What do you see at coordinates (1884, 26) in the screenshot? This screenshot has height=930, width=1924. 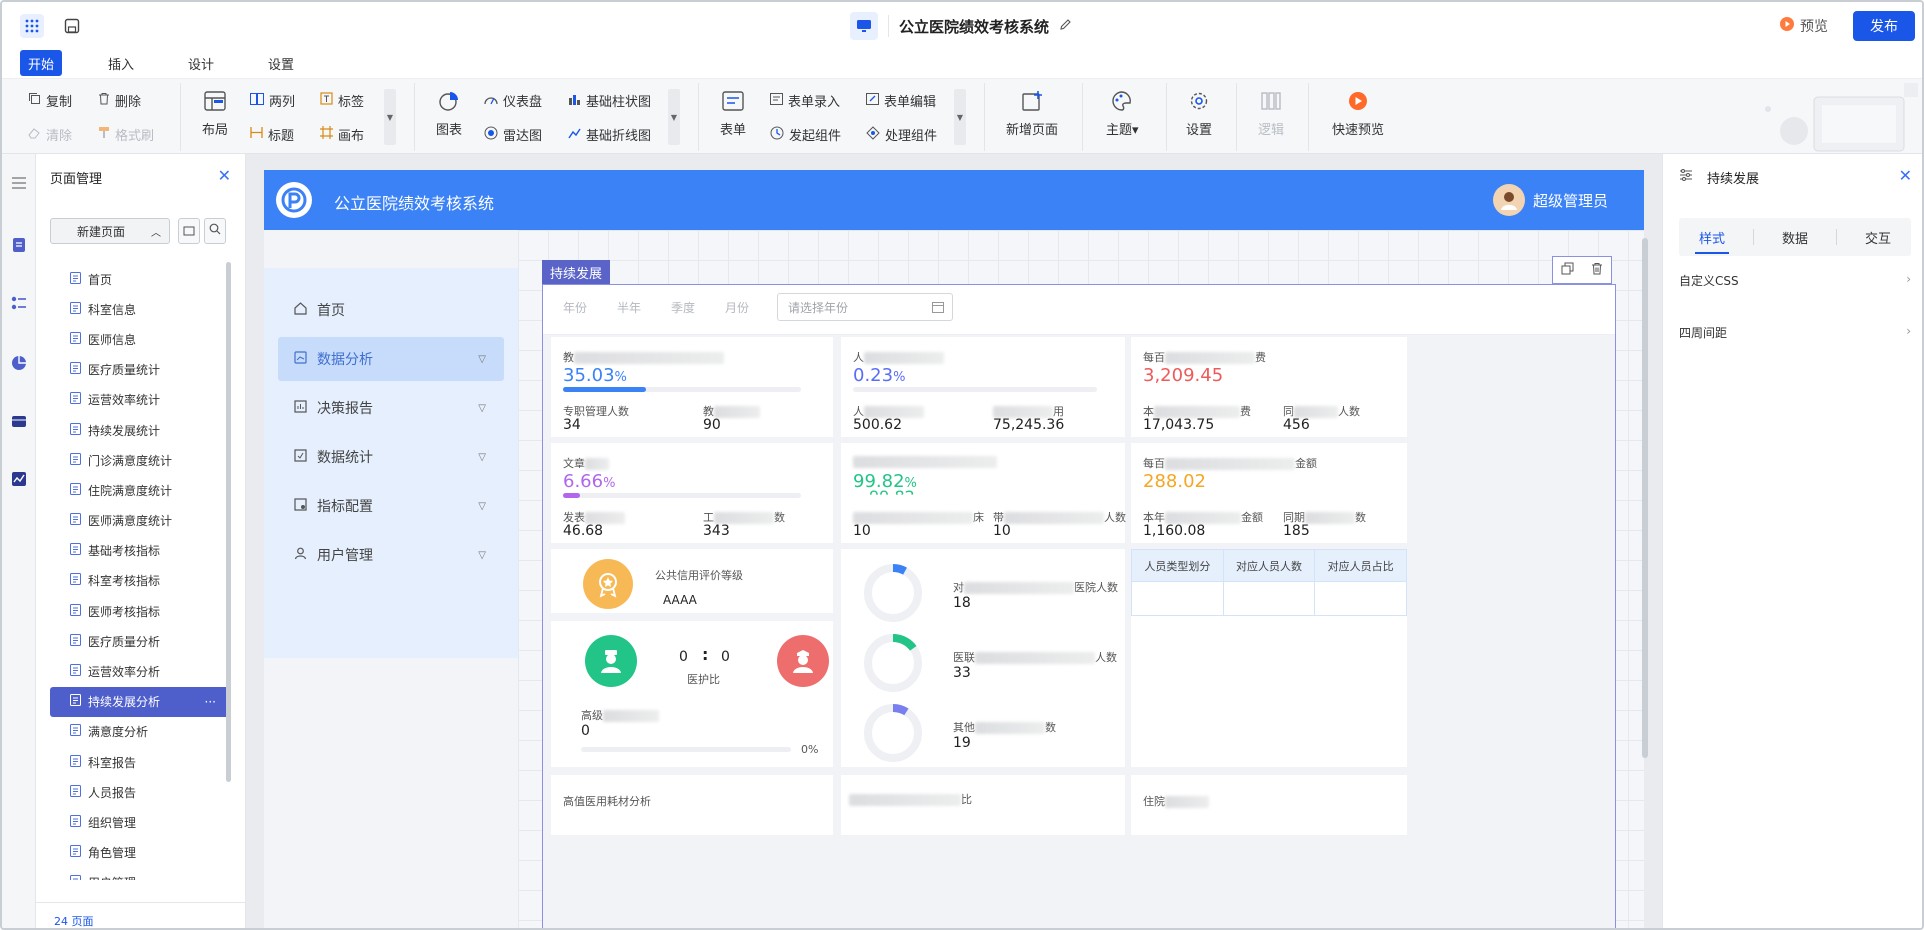 I see `publish-button: 发布` at bounding box center [1884, 26].